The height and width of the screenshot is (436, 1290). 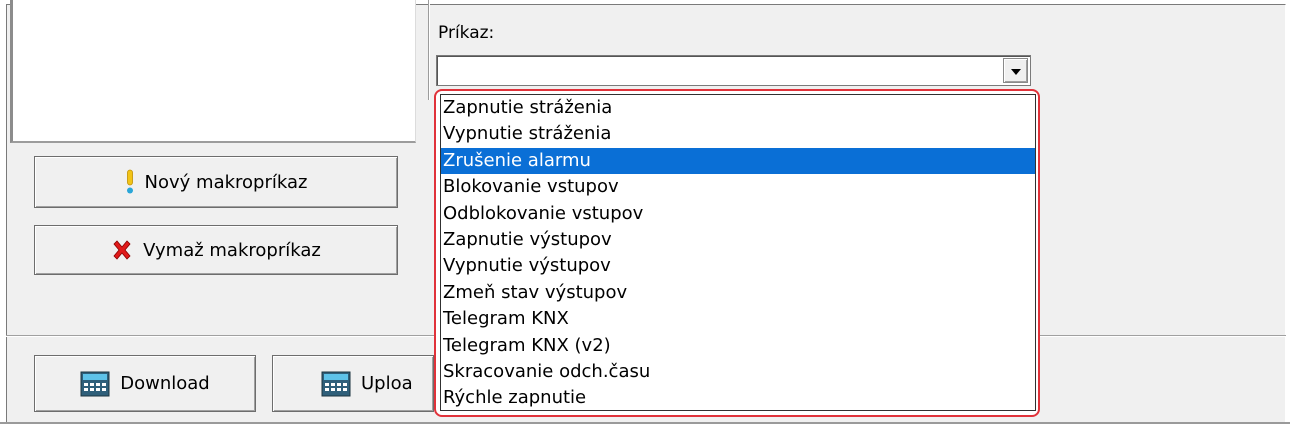 What do you see at coordinates (122, 250) in the screenshot?
I see `red-x-icon` at bounding box center [122, 250].